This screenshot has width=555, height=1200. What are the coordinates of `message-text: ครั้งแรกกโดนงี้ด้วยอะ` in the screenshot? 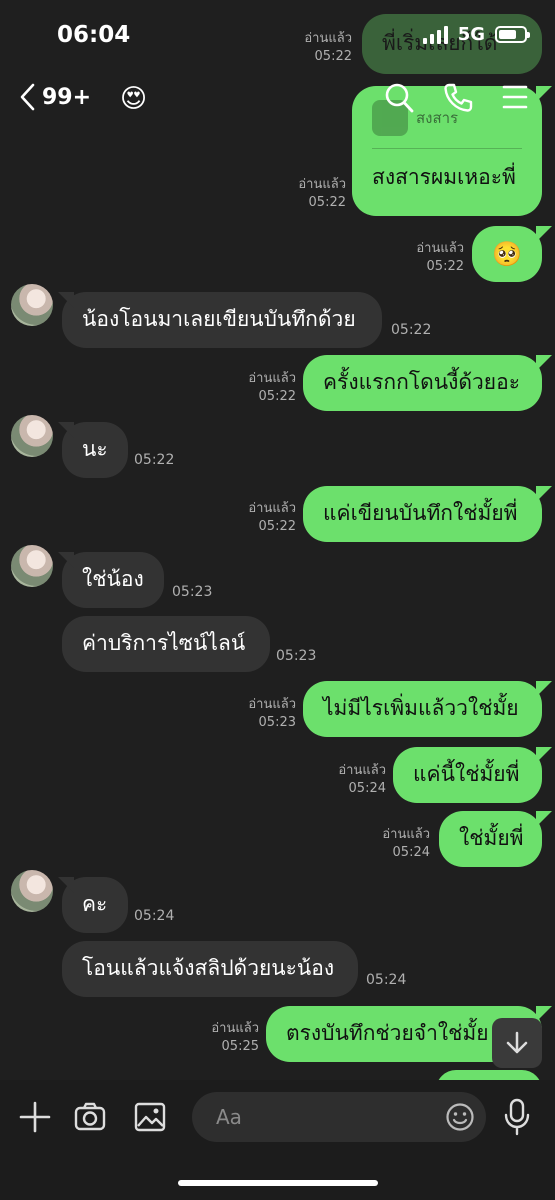 It's located at (421, 382).